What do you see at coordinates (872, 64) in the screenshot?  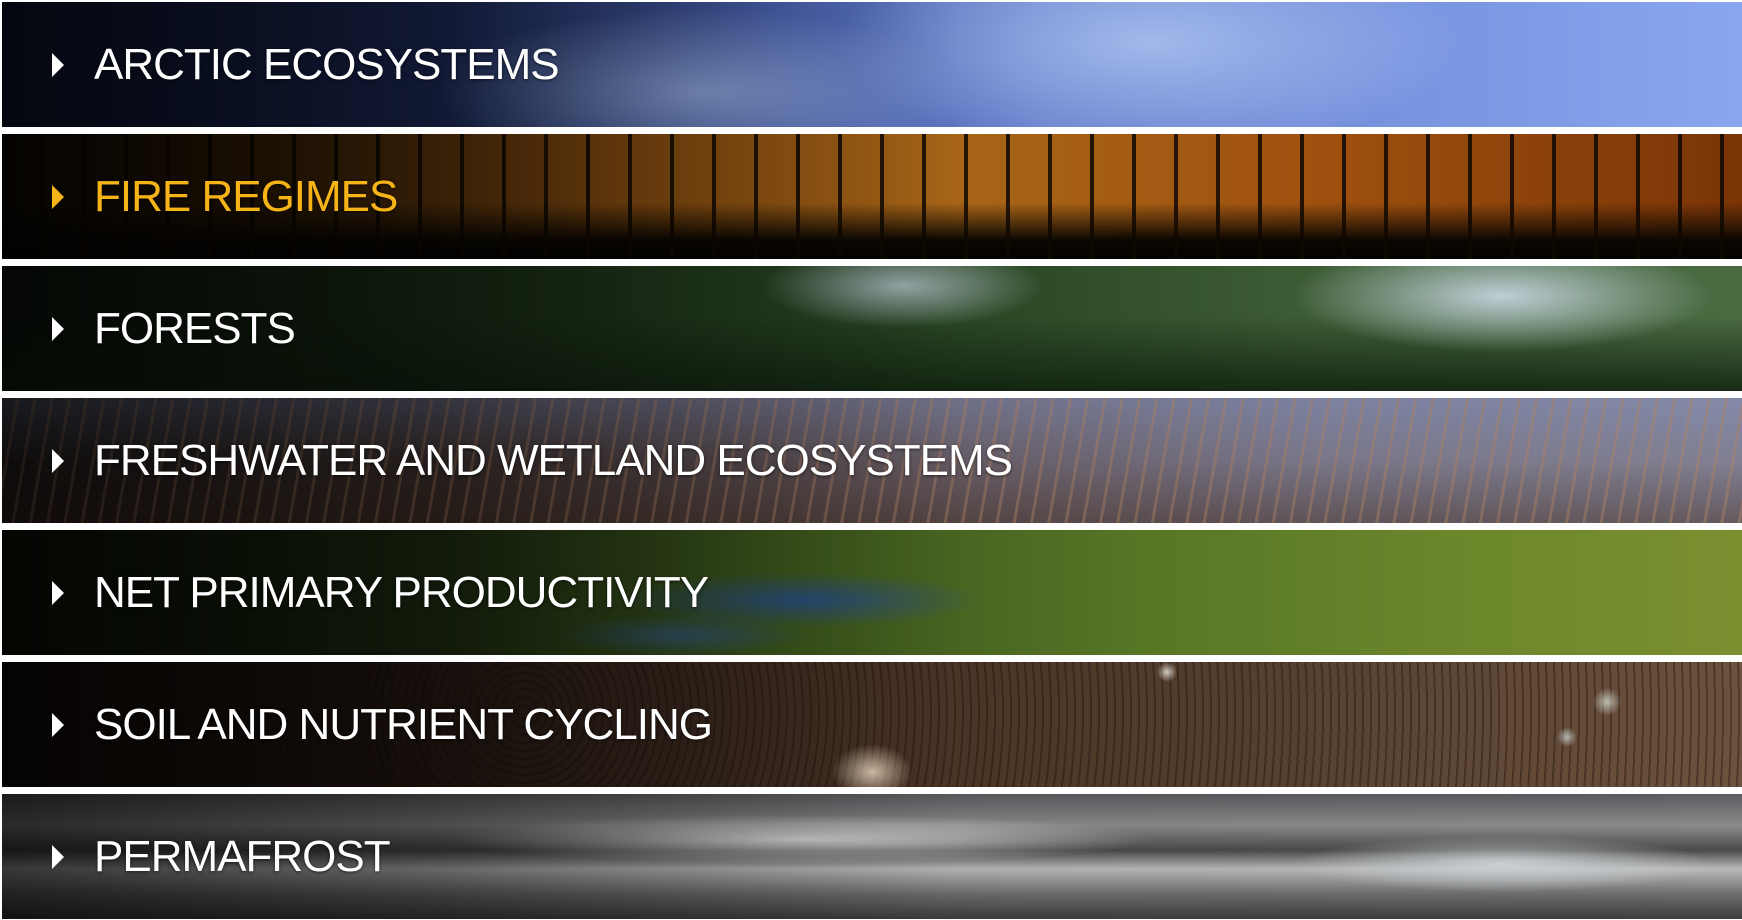 I see `accordion-item-arctic-ecosystems: ARCTIC ECOSYSTEMS` at bounding box center [872, 64].